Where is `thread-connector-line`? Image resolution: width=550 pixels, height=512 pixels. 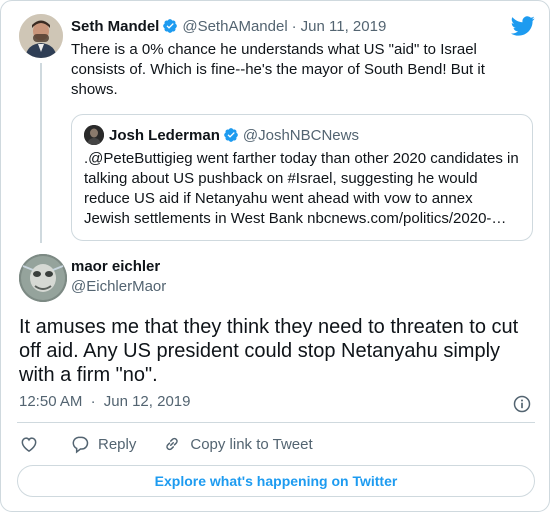 thread-connector-line is located at coordinates (41, 153).